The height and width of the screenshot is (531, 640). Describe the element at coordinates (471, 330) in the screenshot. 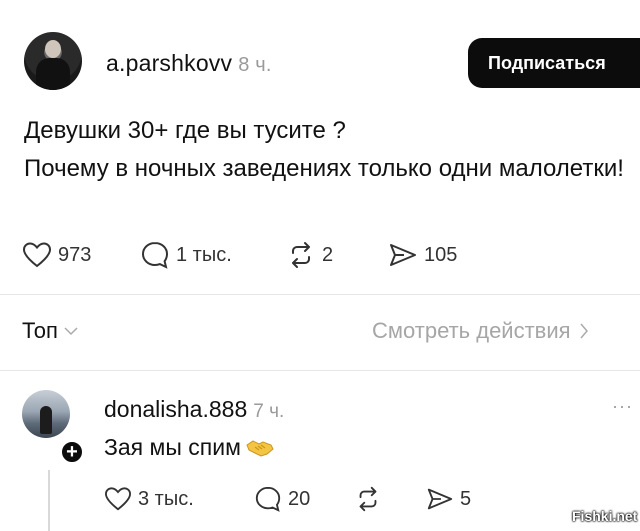

I see `see-actions-label: Смотреть действия` at that location.